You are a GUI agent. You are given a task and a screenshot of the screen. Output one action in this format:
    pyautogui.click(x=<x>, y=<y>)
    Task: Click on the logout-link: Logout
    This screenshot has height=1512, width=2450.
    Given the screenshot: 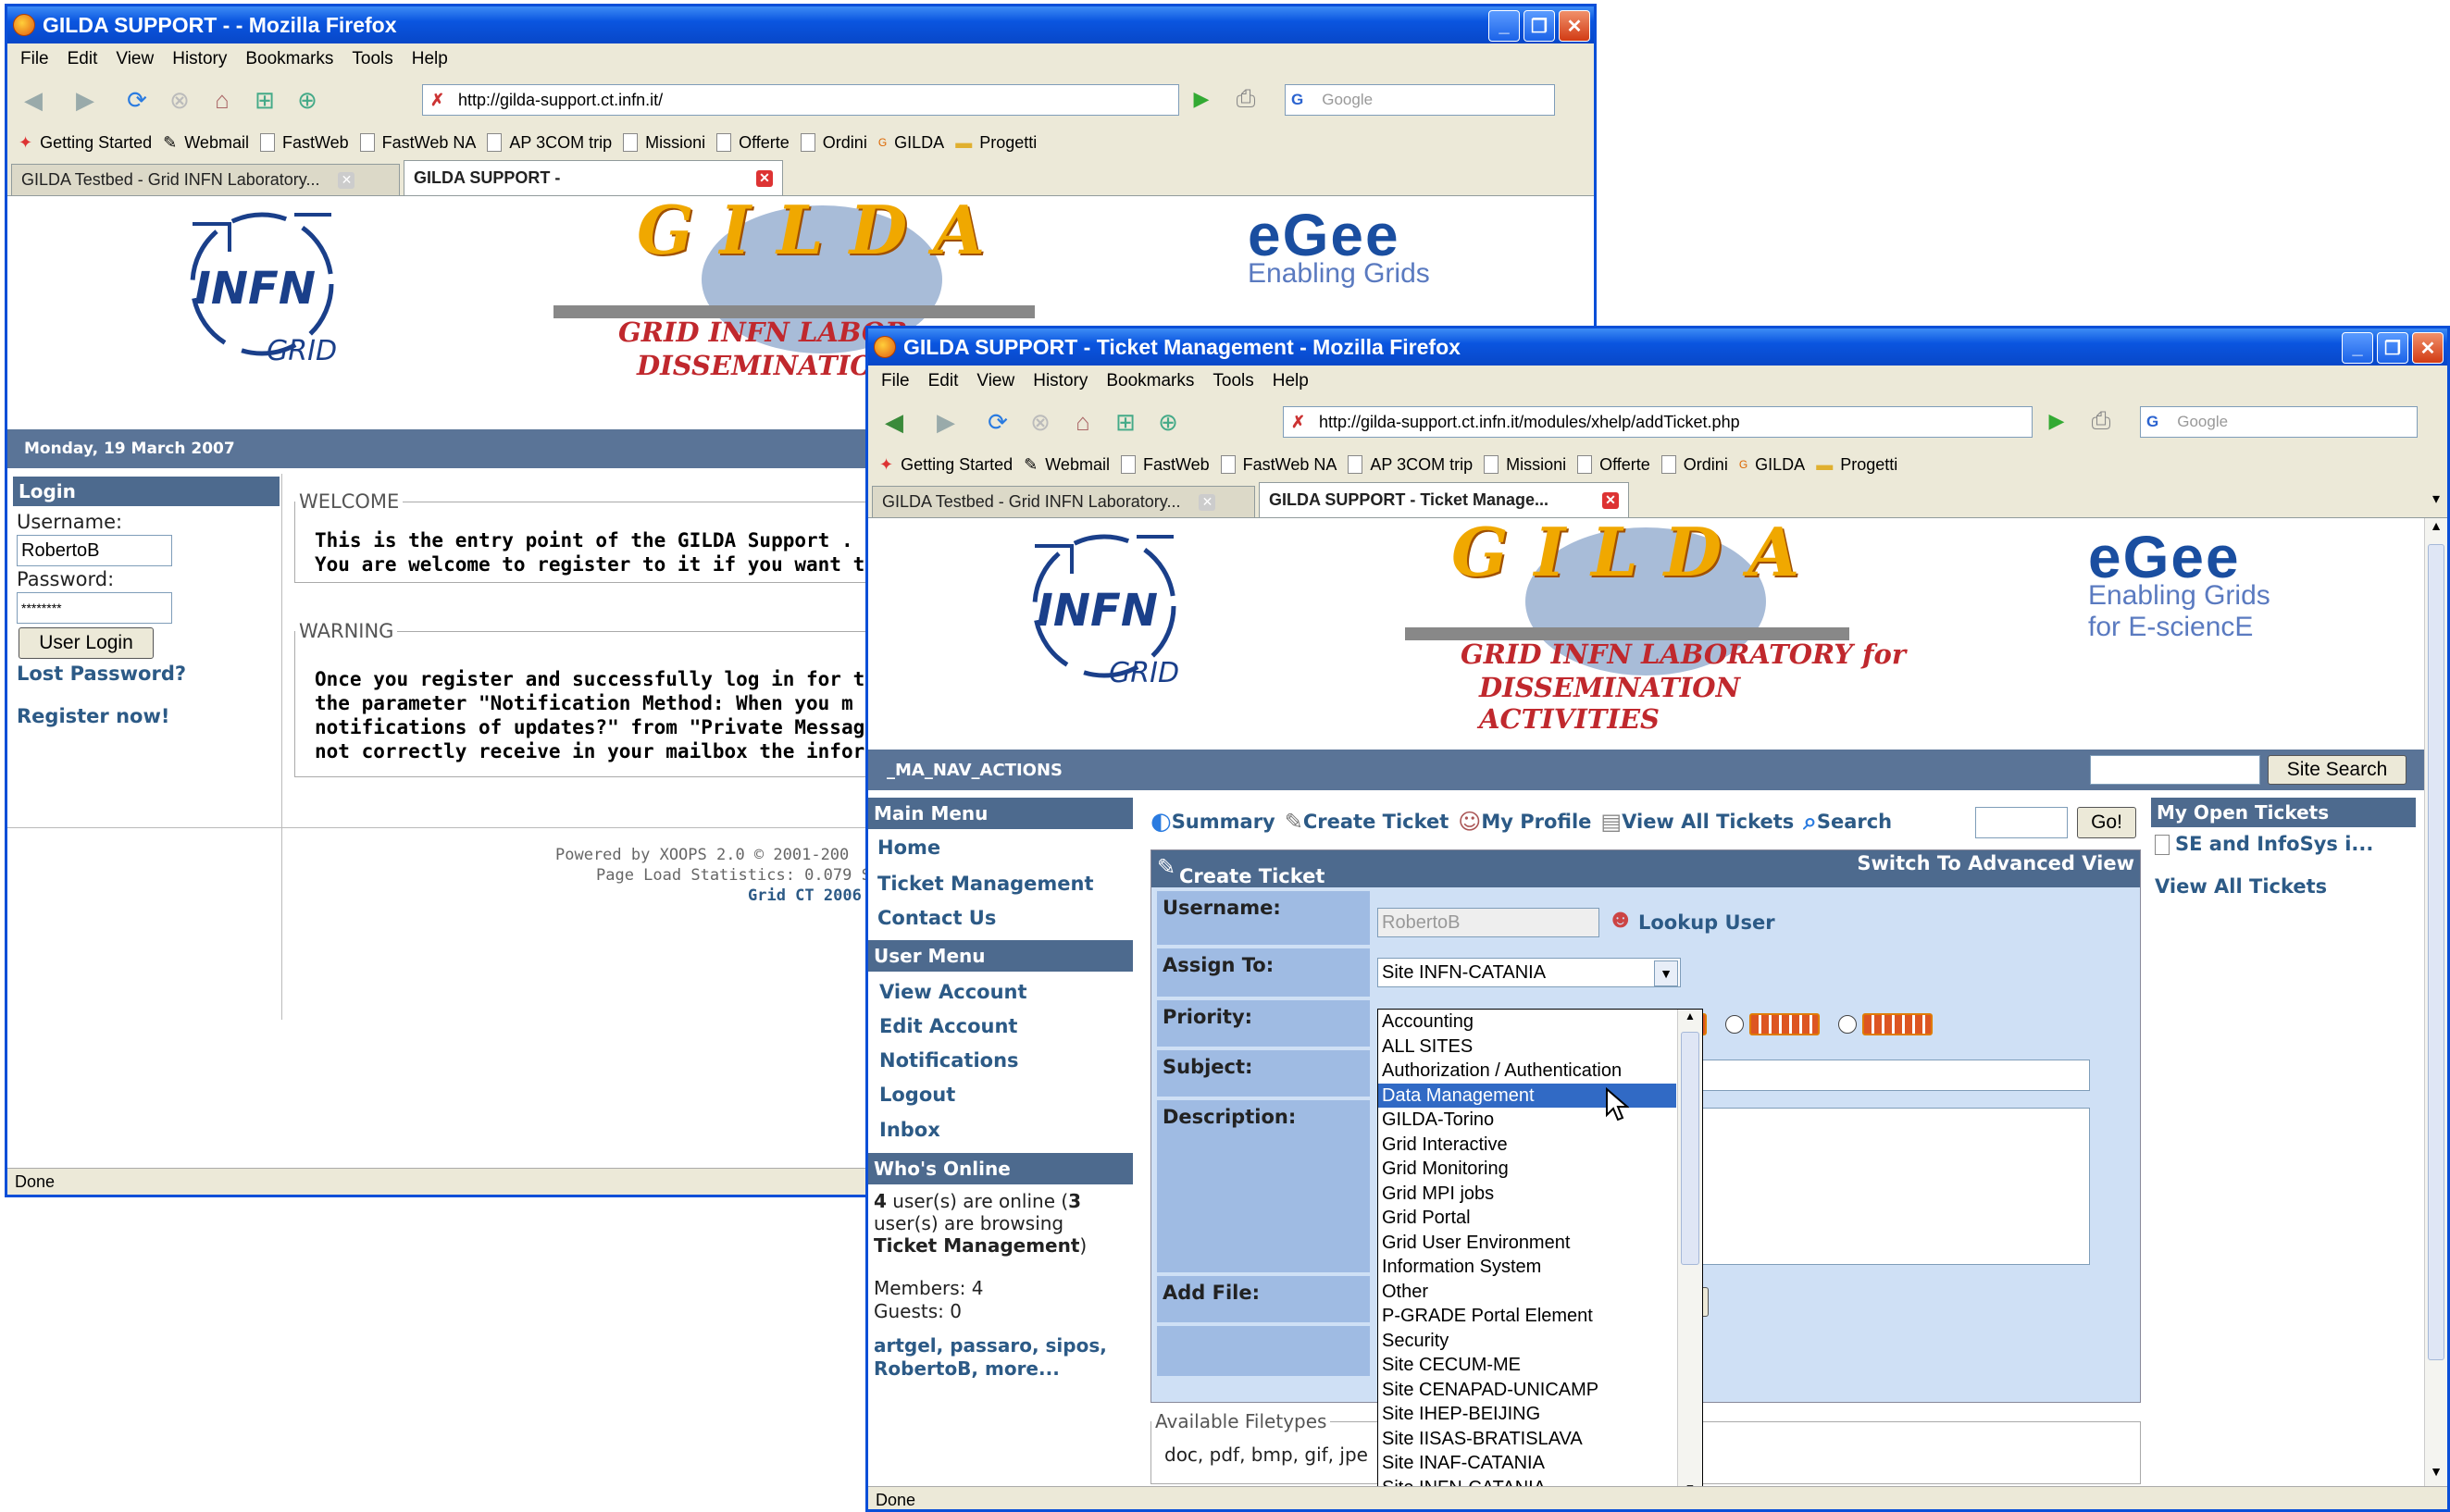 What is the action you would take?
    pyautogui.click(x=917, y=1095)
    